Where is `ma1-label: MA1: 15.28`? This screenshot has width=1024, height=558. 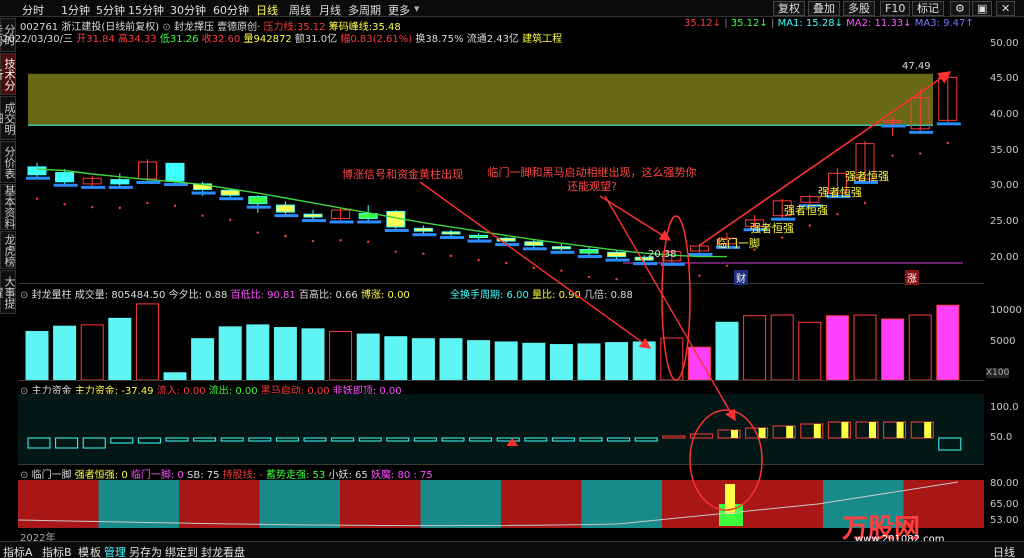 ma1-label: MA1: 15.28 is located at coordinates (806, 23).